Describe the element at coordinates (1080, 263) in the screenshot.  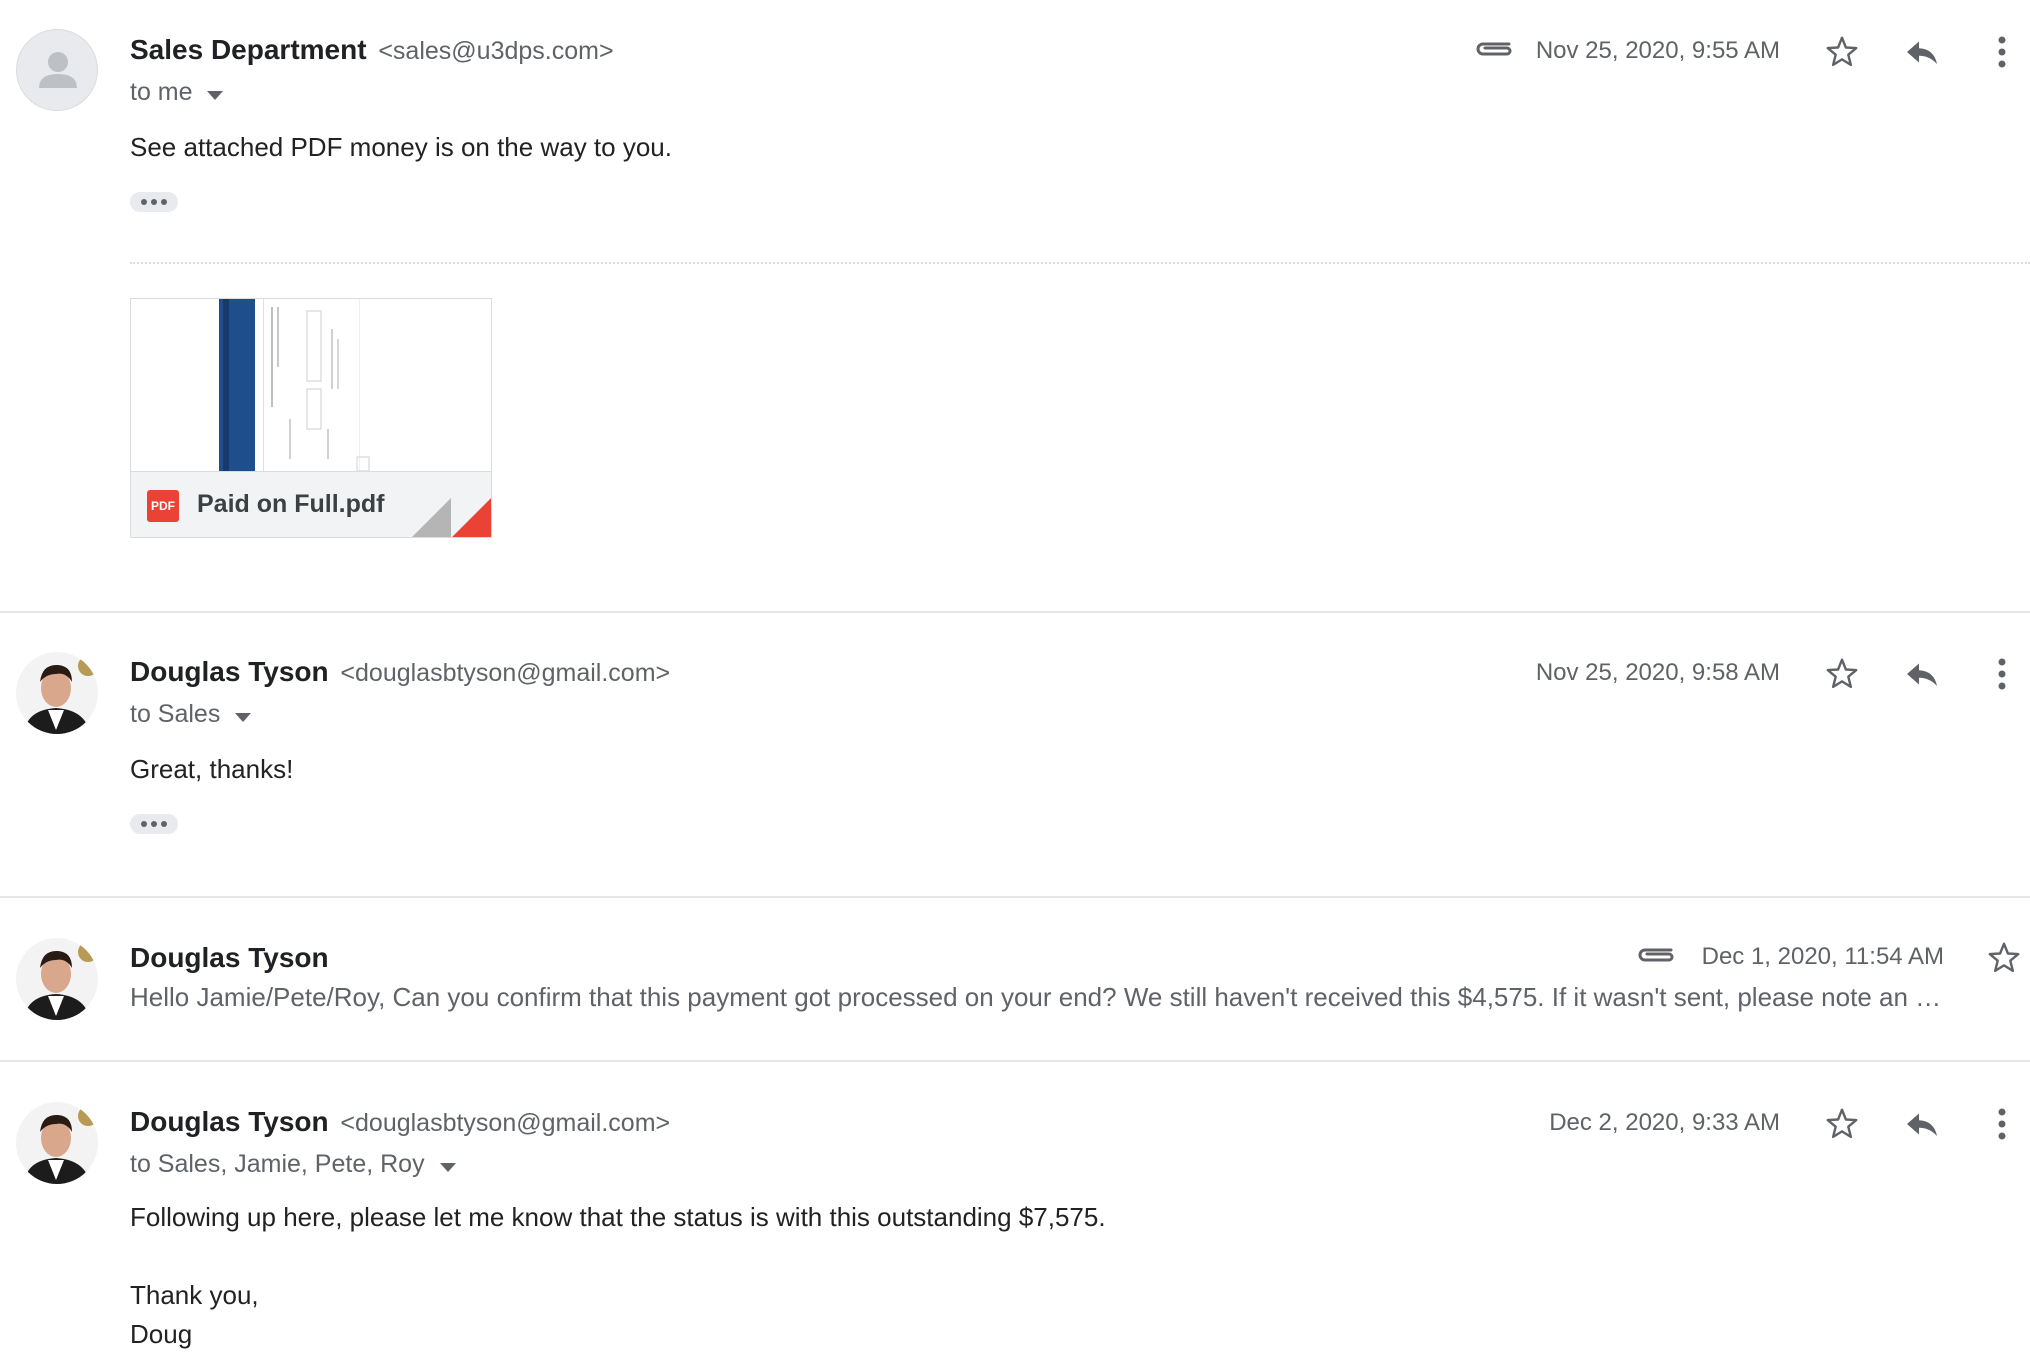
I see `attachment-divider` at that location.